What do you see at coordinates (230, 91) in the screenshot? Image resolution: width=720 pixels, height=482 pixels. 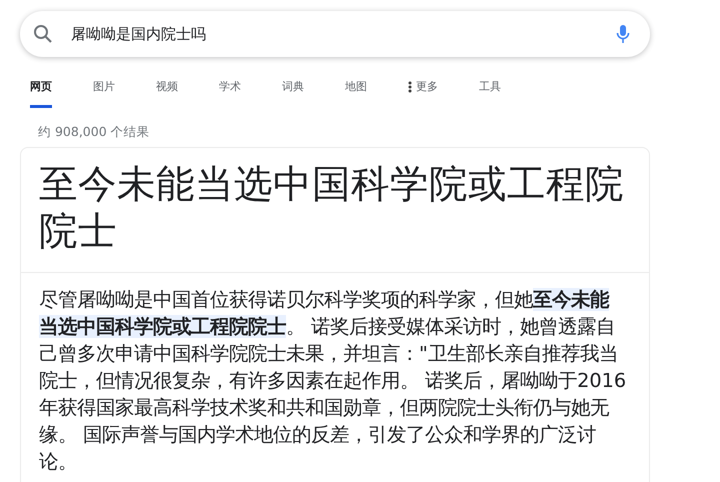 I see `search-tab: 学术` at bounding box center [230, 91].